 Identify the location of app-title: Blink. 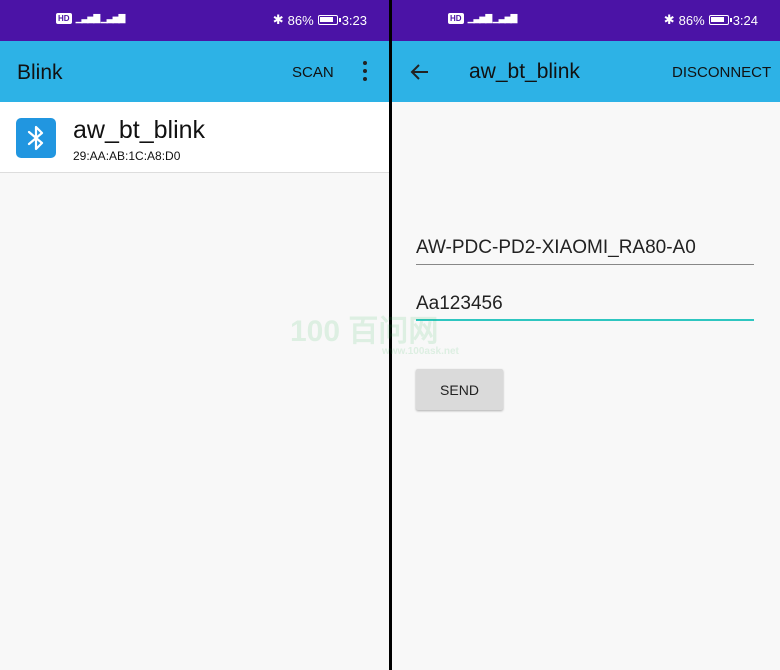
(40, 72).